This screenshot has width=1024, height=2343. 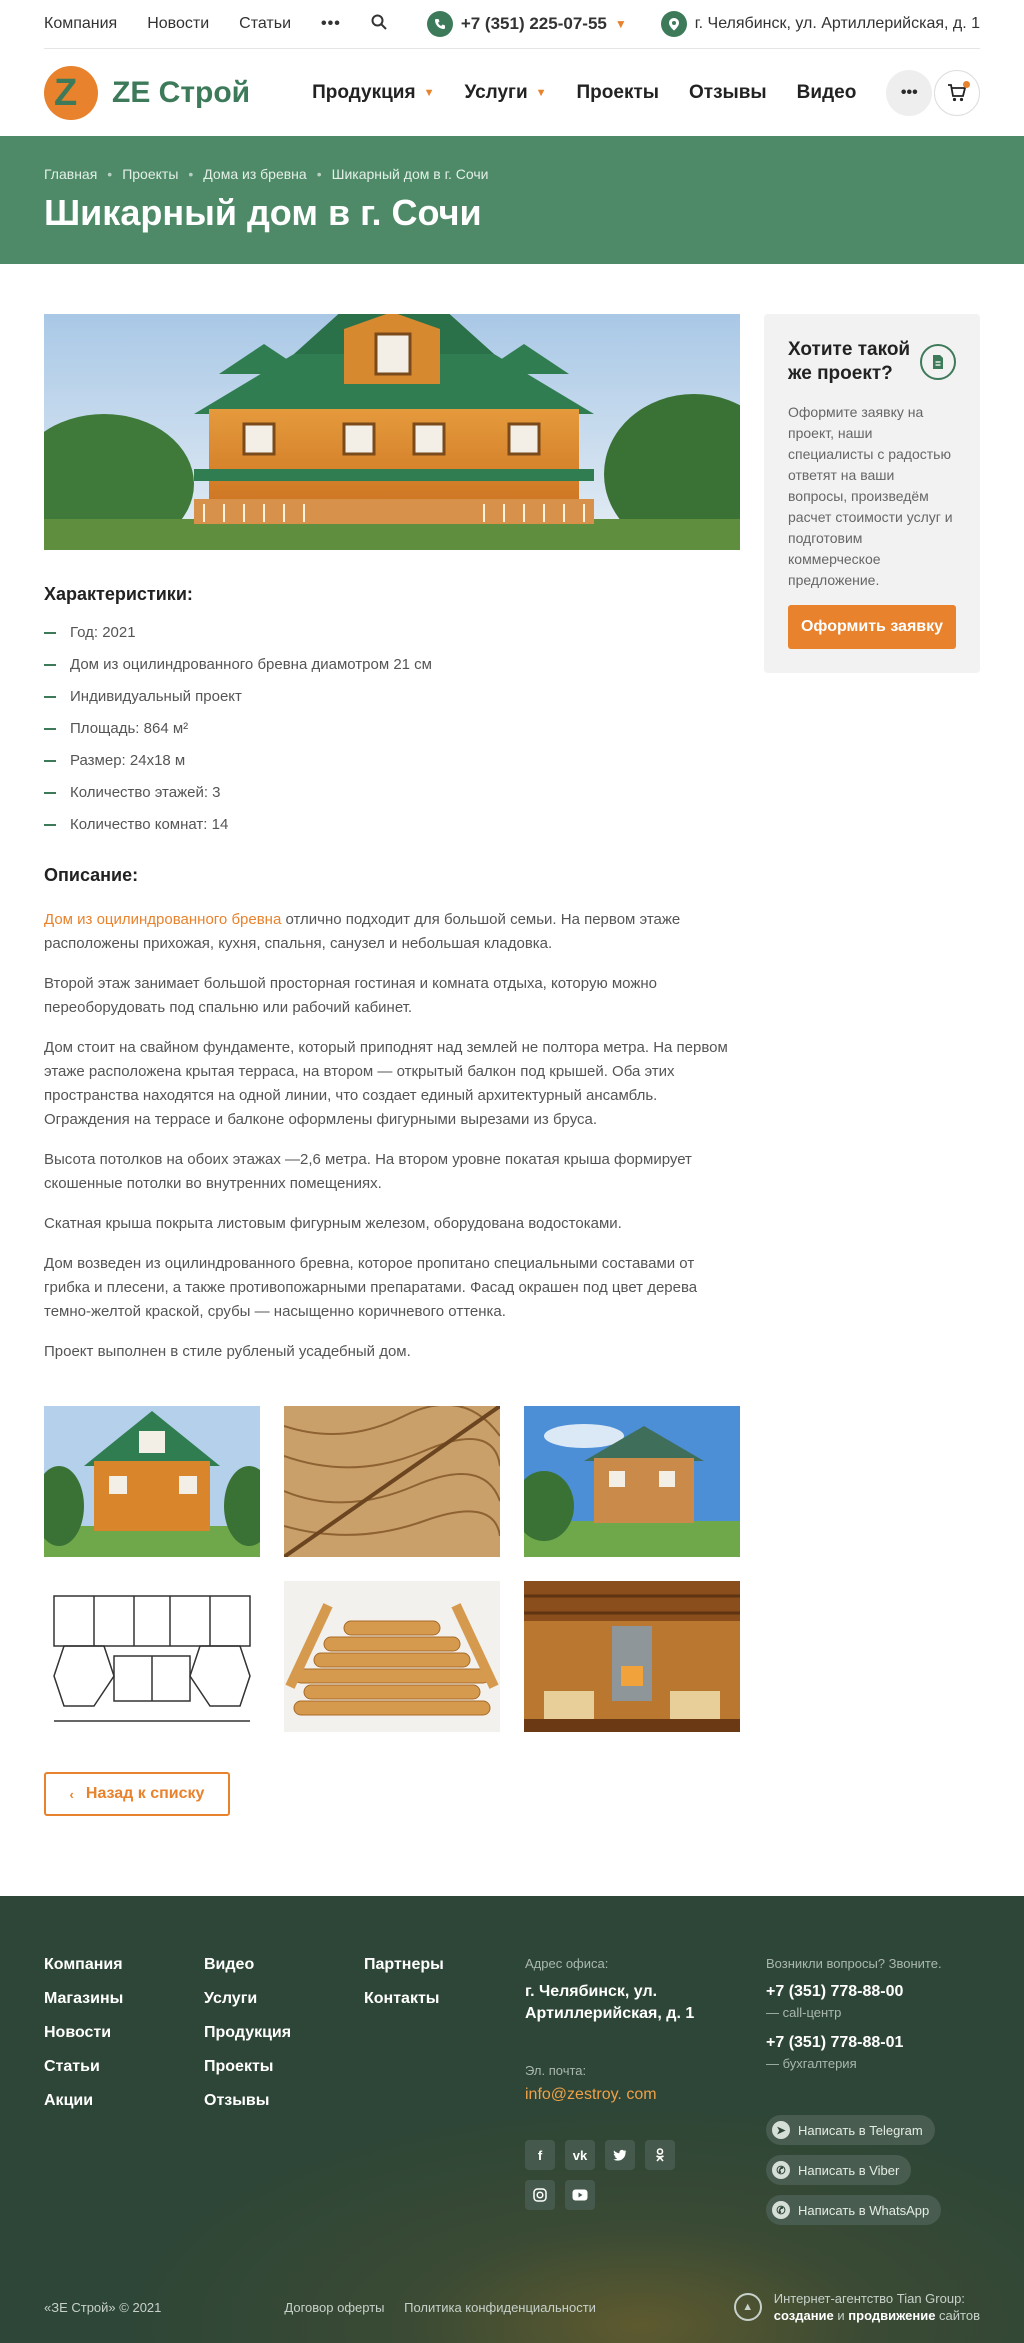 I want to click on list-item: Год: 2021, so click(x=392, y=633).